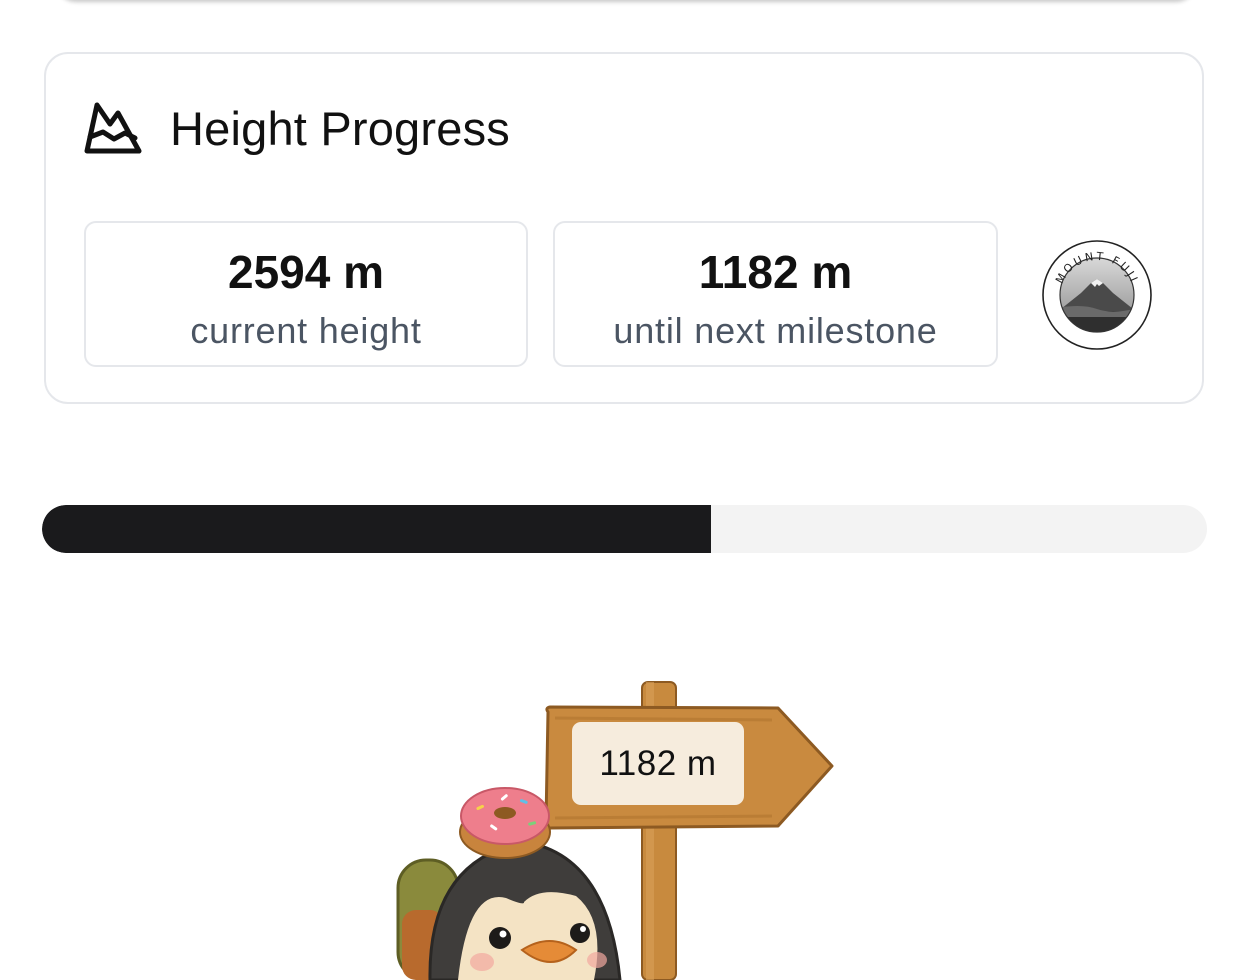 Image resolution: width=1250 pixels, height=980 pixels. I want to click on height-progress-bar, so click(624, 529).